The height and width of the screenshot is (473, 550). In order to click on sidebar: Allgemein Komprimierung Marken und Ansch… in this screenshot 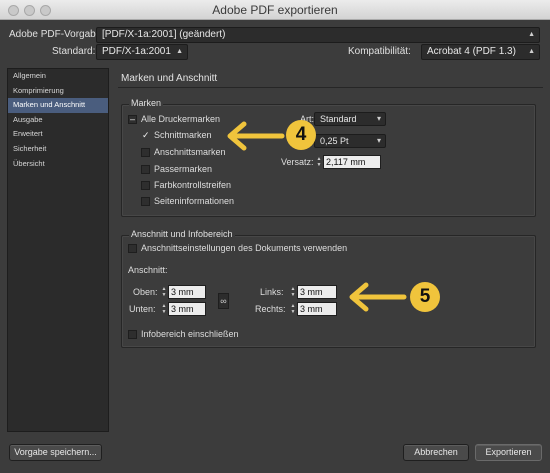, I will do `click(58, 250)`.